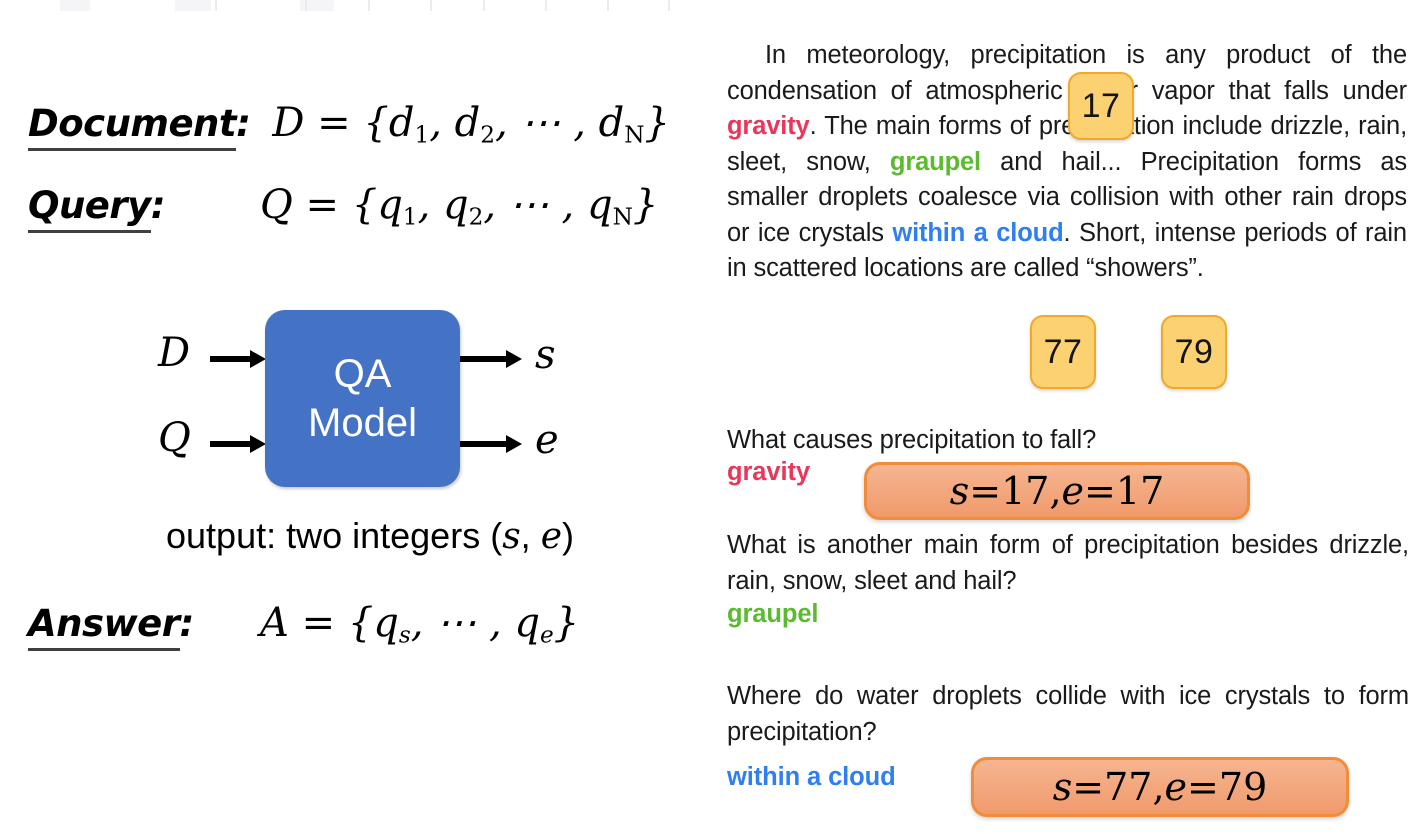 Image resolution: width=1418 pixels, height=834 pixels. What do you see at coordinates (912, 440) in the screenshot?
I see `question-1: What causes precipitation to fall?` at bounding box center [912, 440].